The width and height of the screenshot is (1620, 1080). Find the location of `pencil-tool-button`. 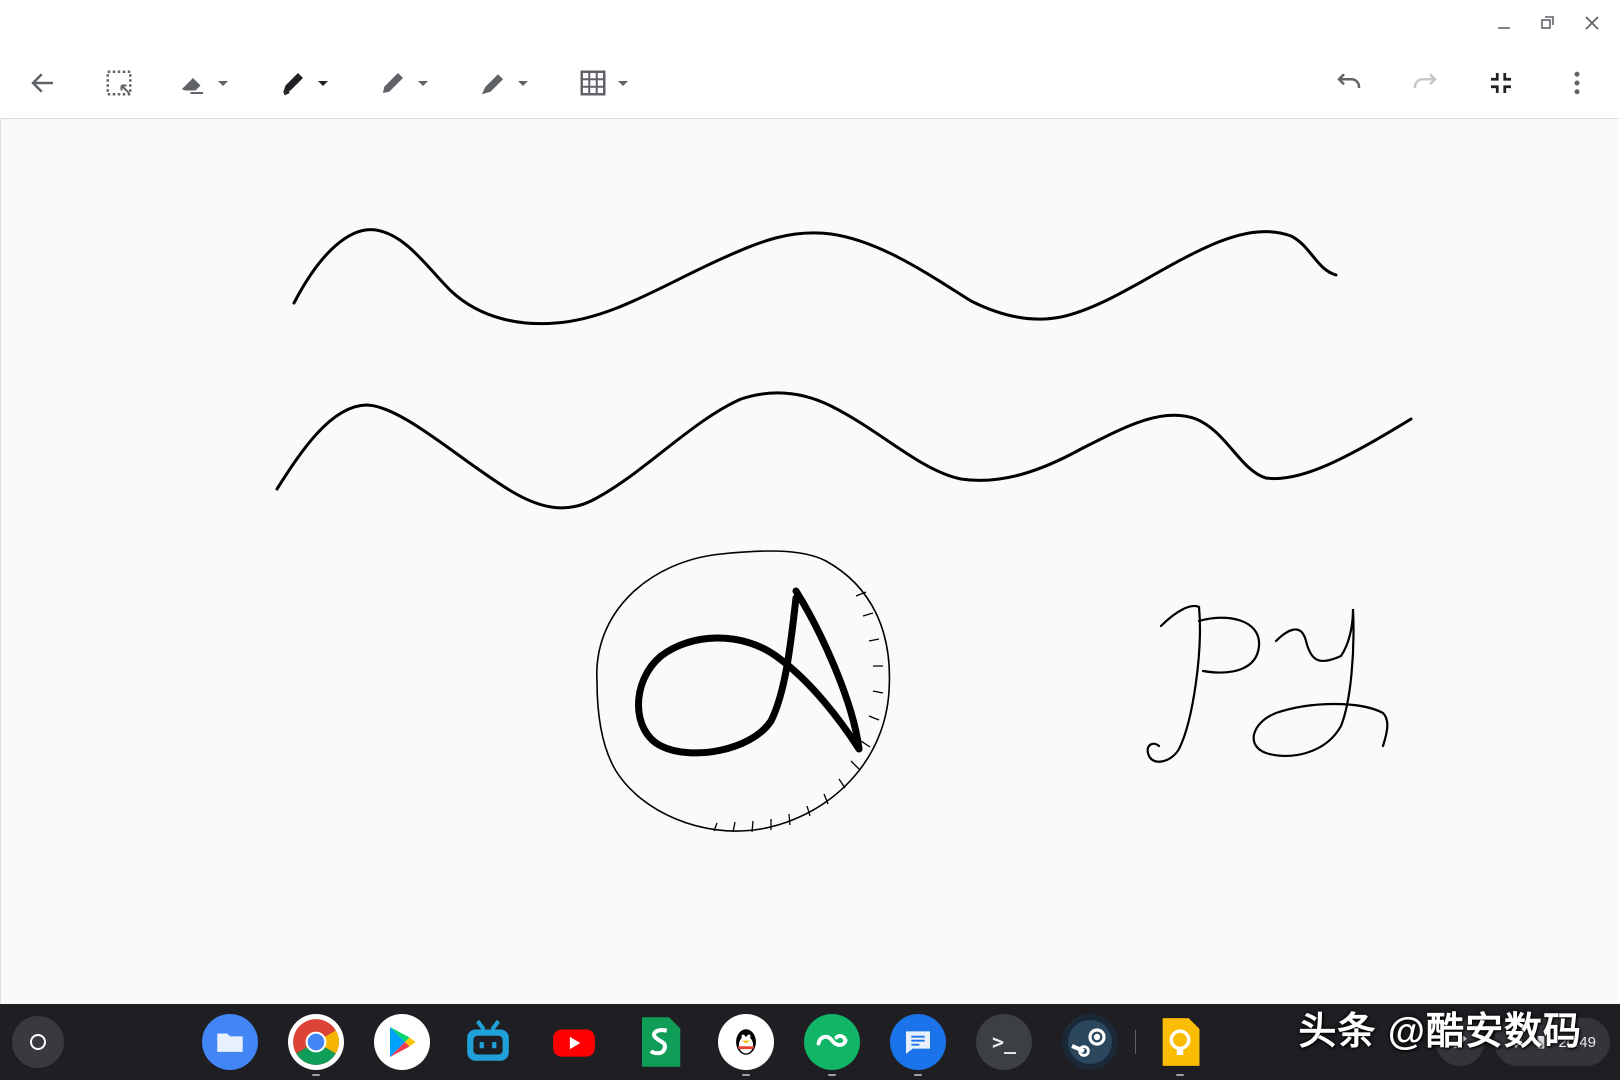

pencil-tool-button is located at coordinates (403, 83).